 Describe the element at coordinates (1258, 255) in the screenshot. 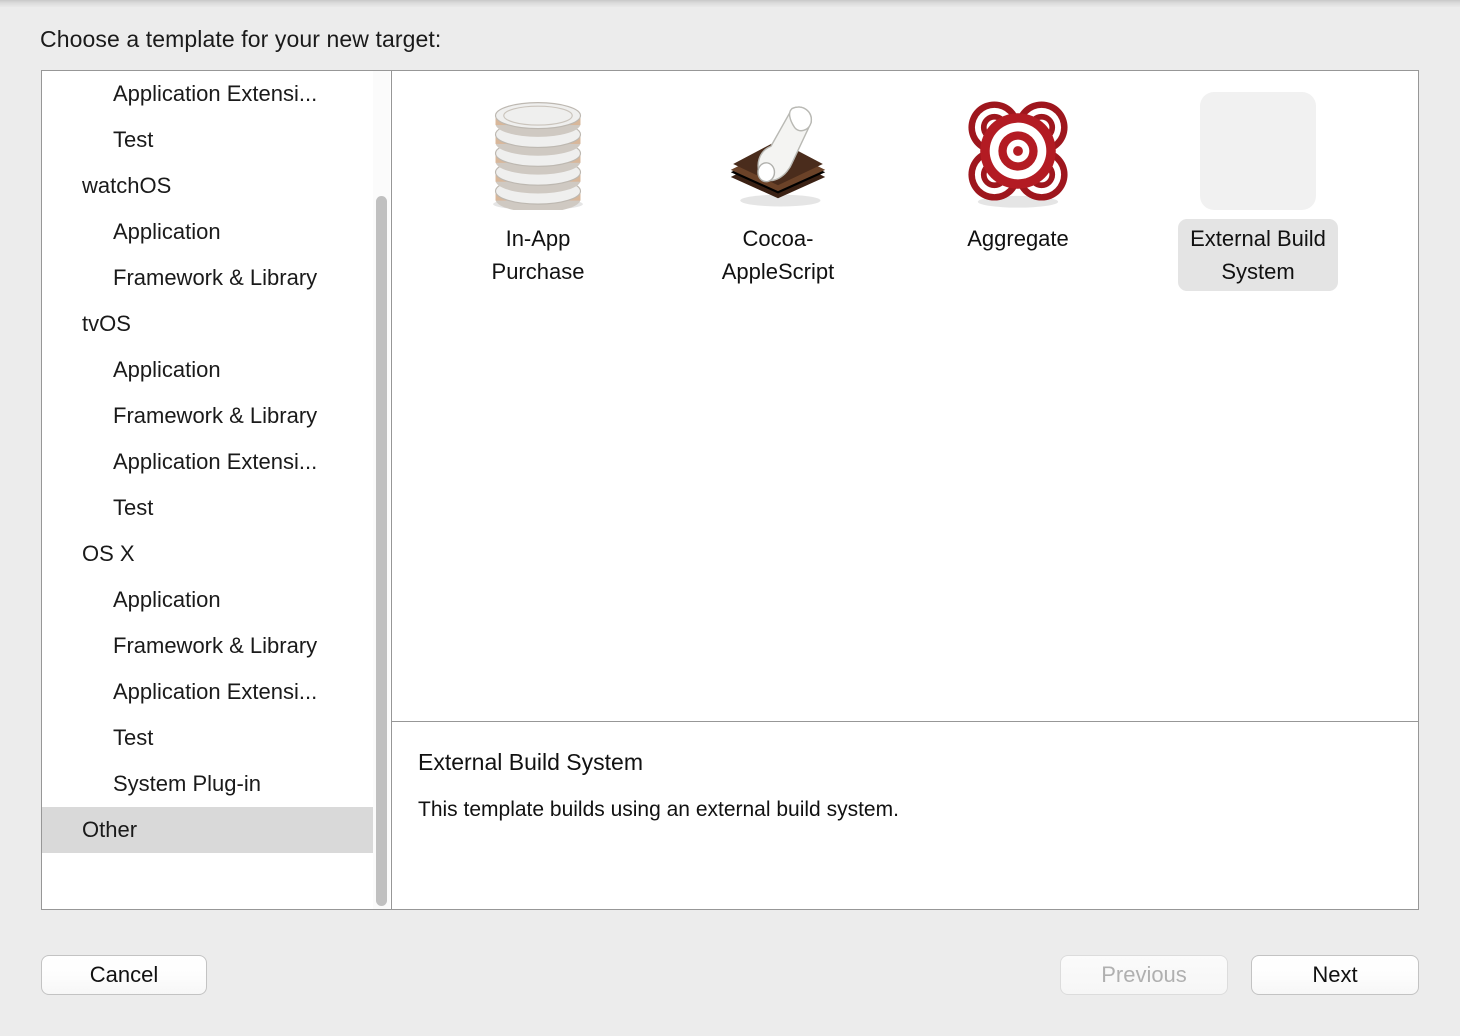

I see `template-label: External Build System` at that location.